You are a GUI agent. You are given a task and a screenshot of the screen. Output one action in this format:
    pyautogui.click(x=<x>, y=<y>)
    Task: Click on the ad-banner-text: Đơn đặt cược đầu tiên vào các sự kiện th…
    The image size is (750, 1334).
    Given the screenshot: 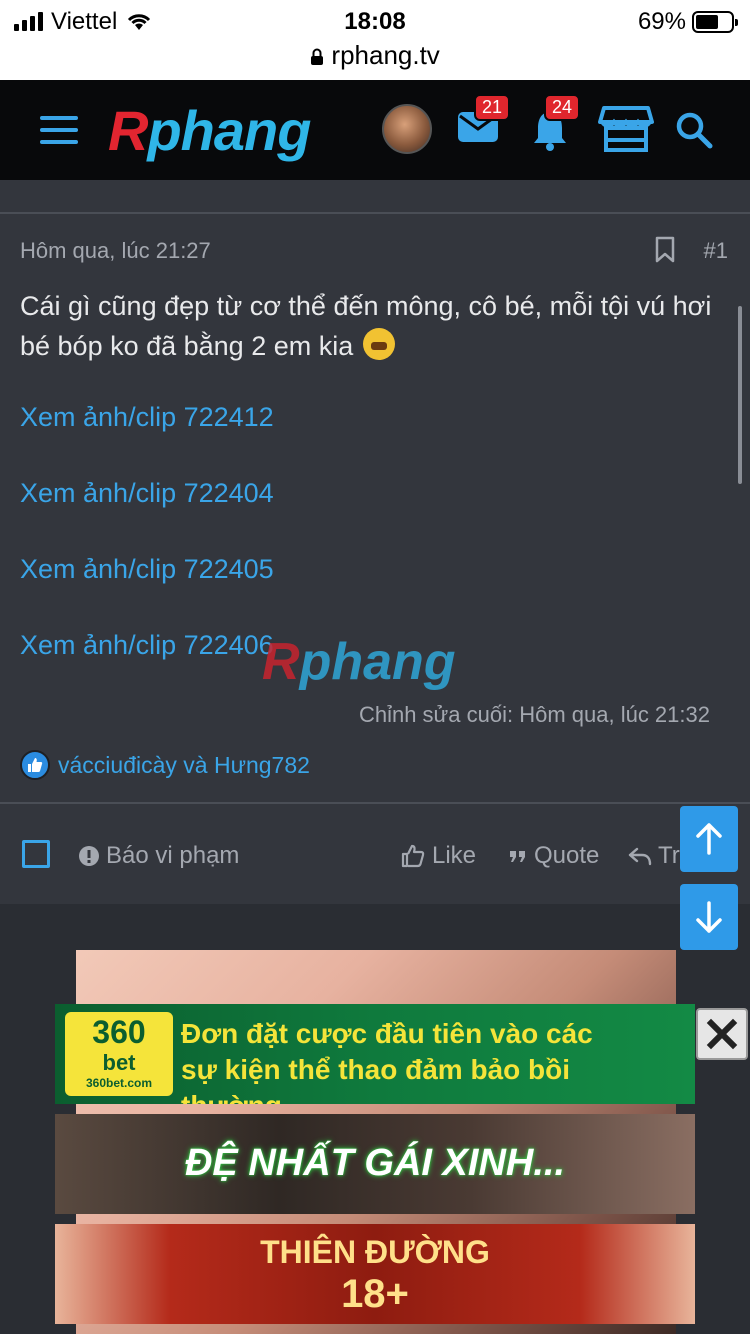 What is the action you would take?
    pyautogui.click(x=387, y=1061)
    